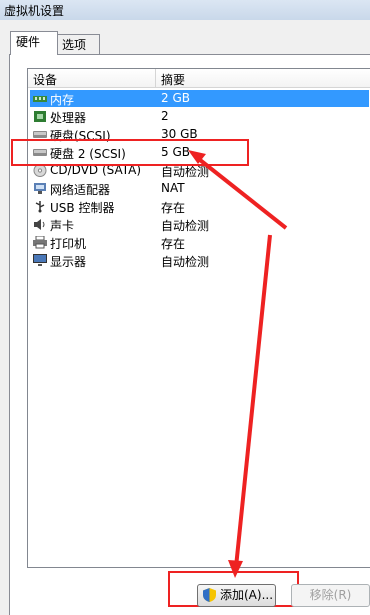 The height and width of the screenshot is (615, 370). What do you see at coordinates (235, 569) in the screenshot?
I see `annotation-arrowhead-add-button` at bounding box center [235, 569].